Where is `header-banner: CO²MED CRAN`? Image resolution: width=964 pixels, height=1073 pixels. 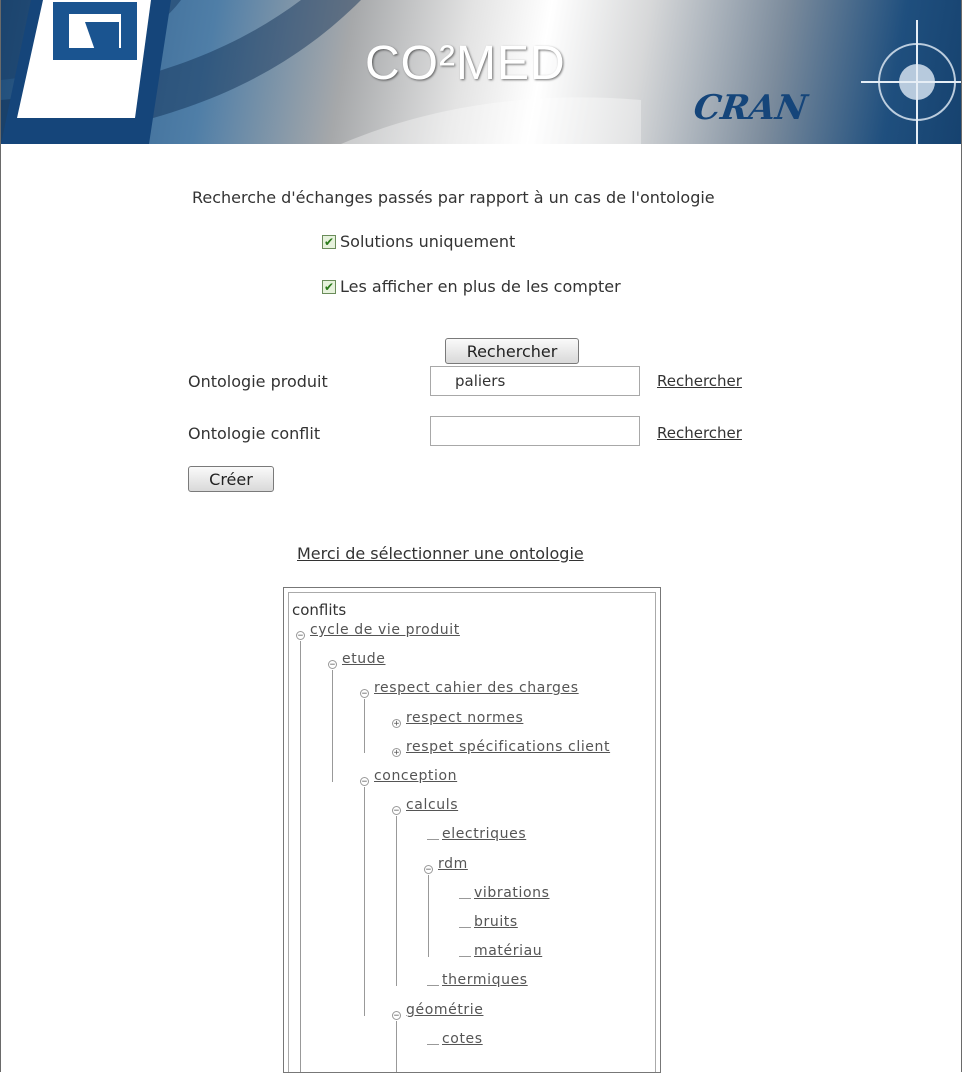 header-banner: CO²MED CRAN is located at coordinates (481, 72).